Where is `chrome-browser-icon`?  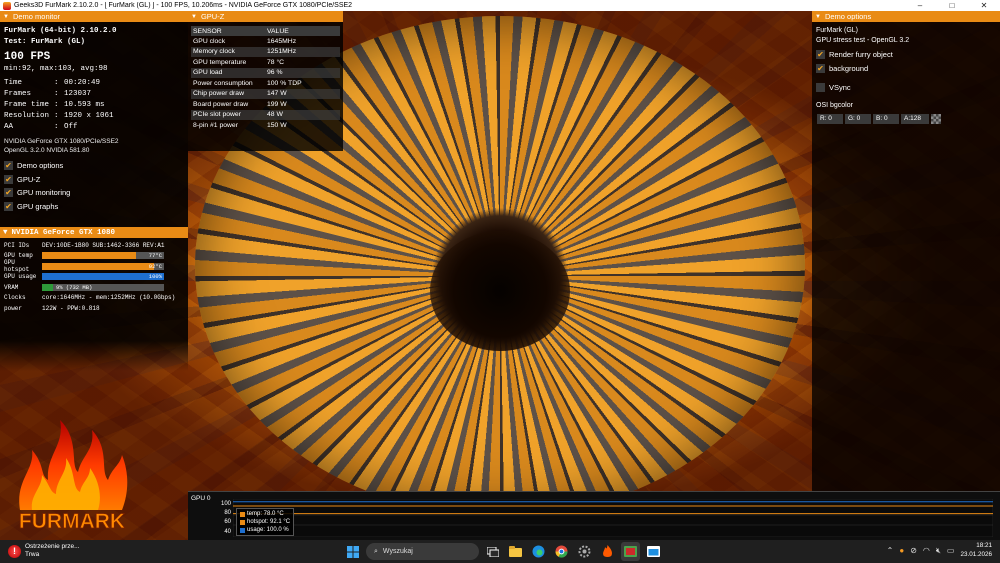 chrome-browser-icon is located at coordinates (561, 551).